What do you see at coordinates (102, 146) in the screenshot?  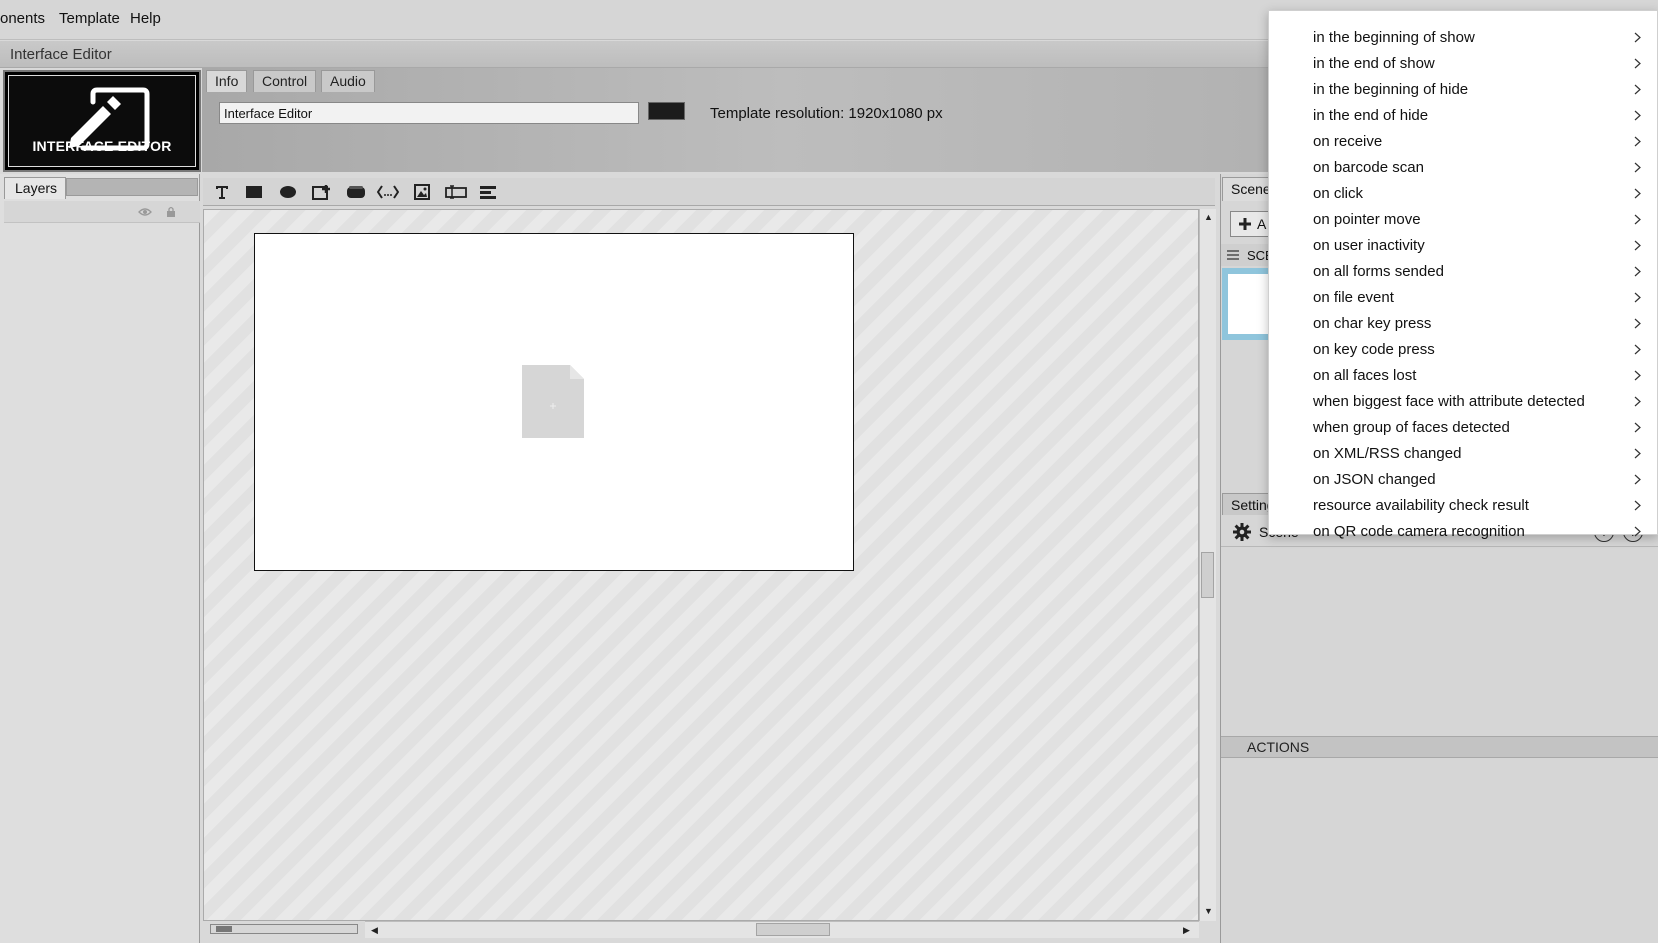 I see `logo-caption: INTERFACE EDITOR` at bounding box center [102, 146].